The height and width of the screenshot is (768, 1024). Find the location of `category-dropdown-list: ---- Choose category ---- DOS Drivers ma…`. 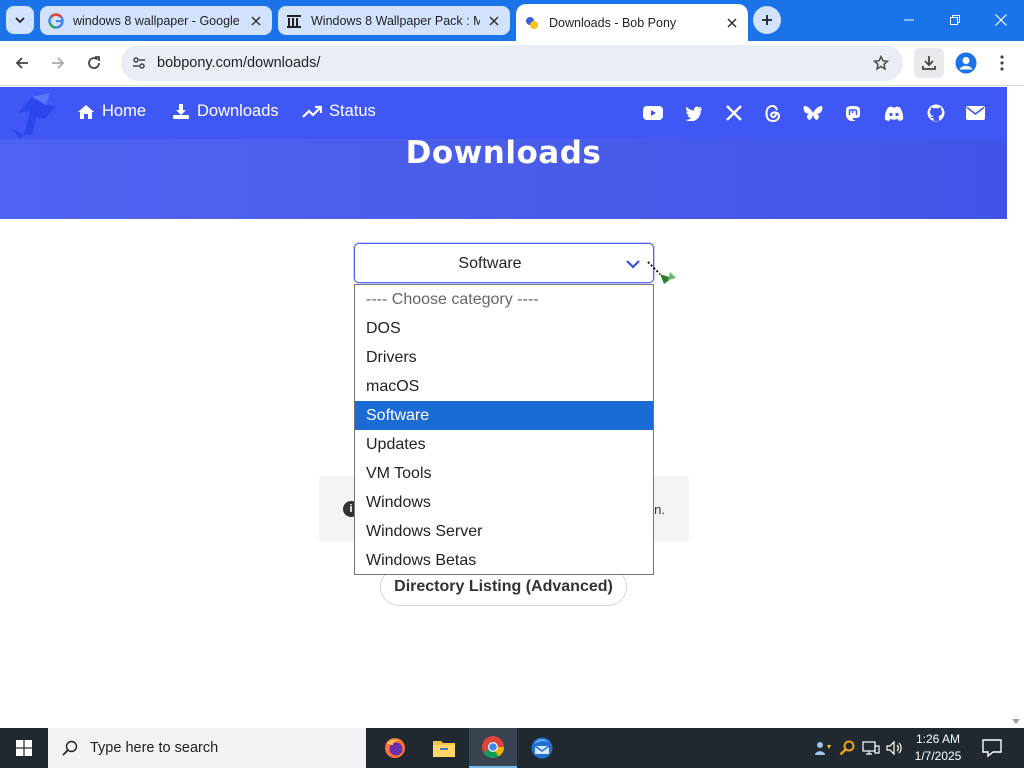

category-dropdown-list: ---- Choose category ---- DOS Drivers ma… is located at coordinates (504, 429).